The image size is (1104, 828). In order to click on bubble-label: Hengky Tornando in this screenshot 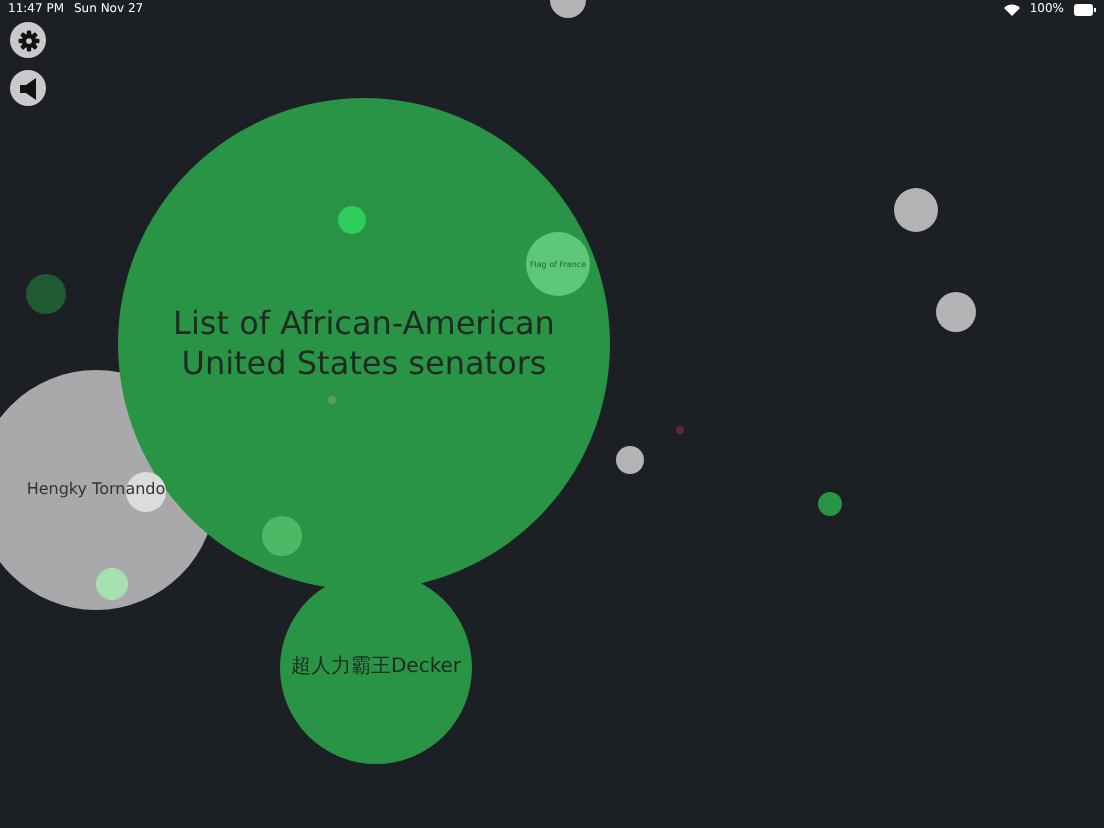, I will do `click(96, 490)`.